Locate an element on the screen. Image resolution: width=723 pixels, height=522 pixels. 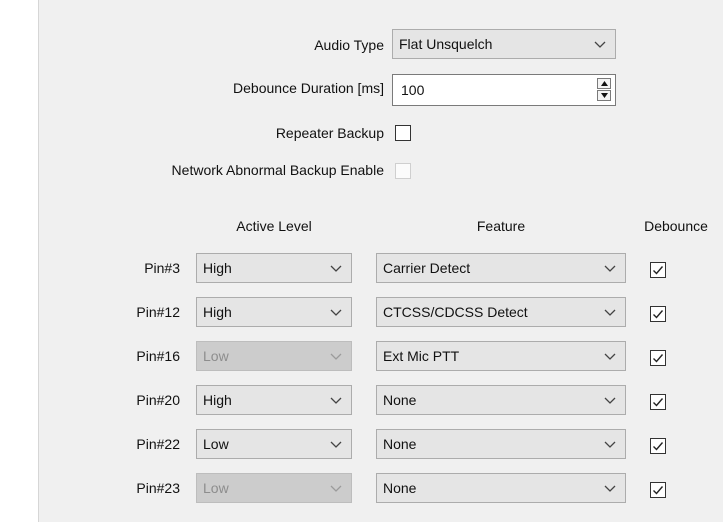
network-abnormal-backup-label: Network Abnormal Backup Enable is located at coordinates (277, 170).